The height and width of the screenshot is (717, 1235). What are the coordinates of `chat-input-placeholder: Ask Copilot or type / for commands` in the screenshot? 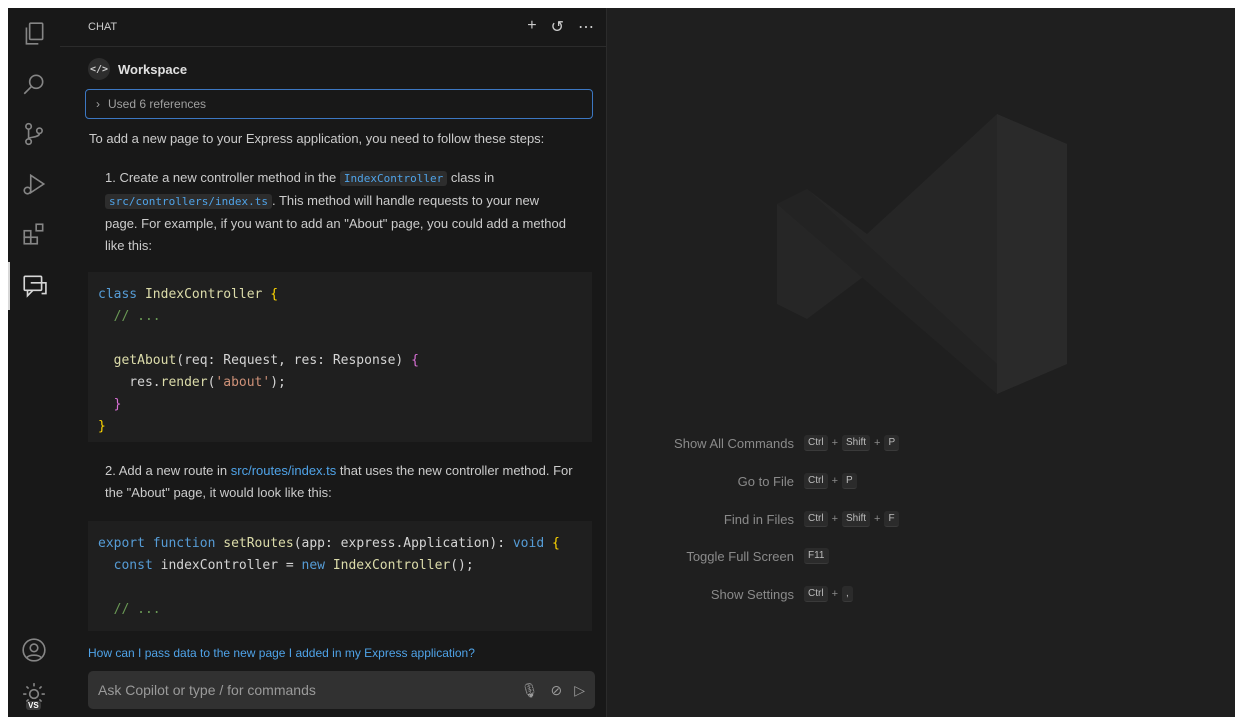 It's located at (207, 690).